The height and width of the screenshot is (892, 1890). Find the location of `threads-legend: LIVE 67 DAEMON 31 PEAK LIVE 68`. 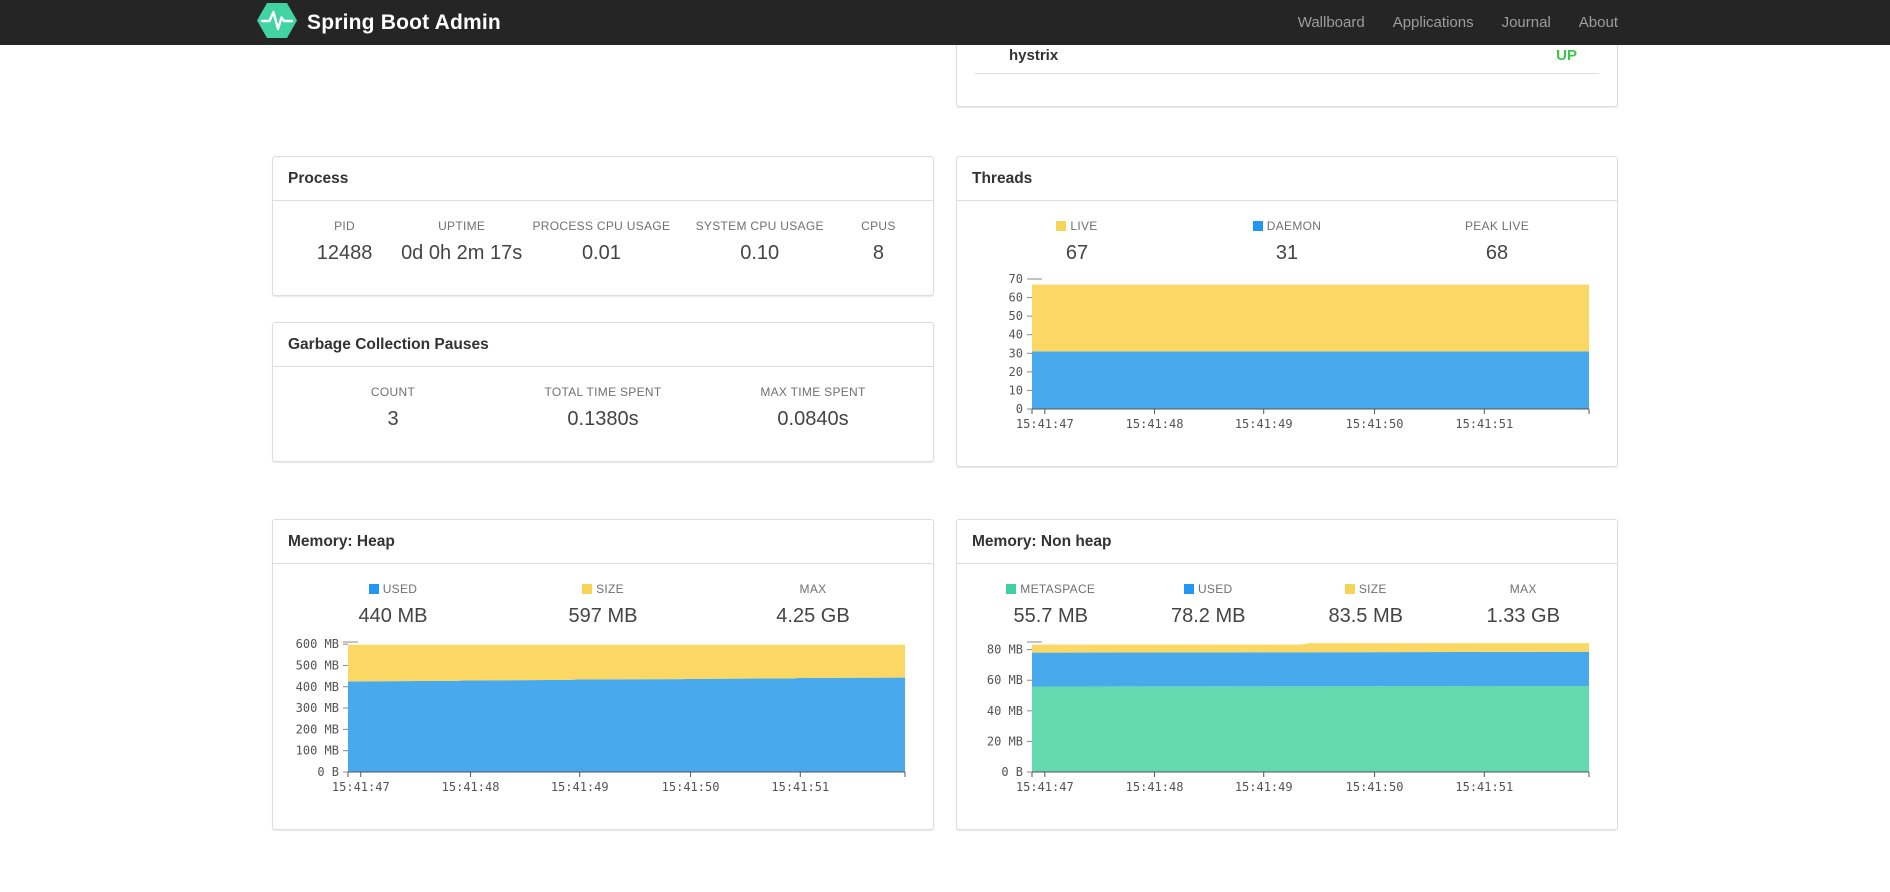

threads-legend: LIVE 67 DAEMON 31 PEAK LIVE 68 is located at coordinates (1287, 242).